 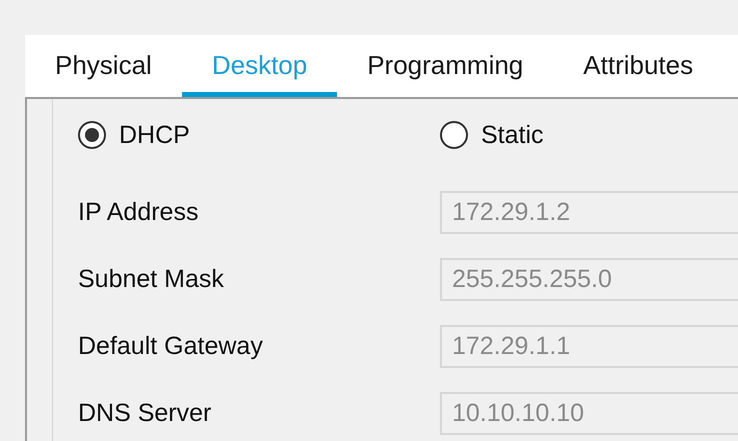 What do you see at coordinates (154, 135) in the screenshot?
I see `radio-label: DHCP` at bounding box center [154, 135].